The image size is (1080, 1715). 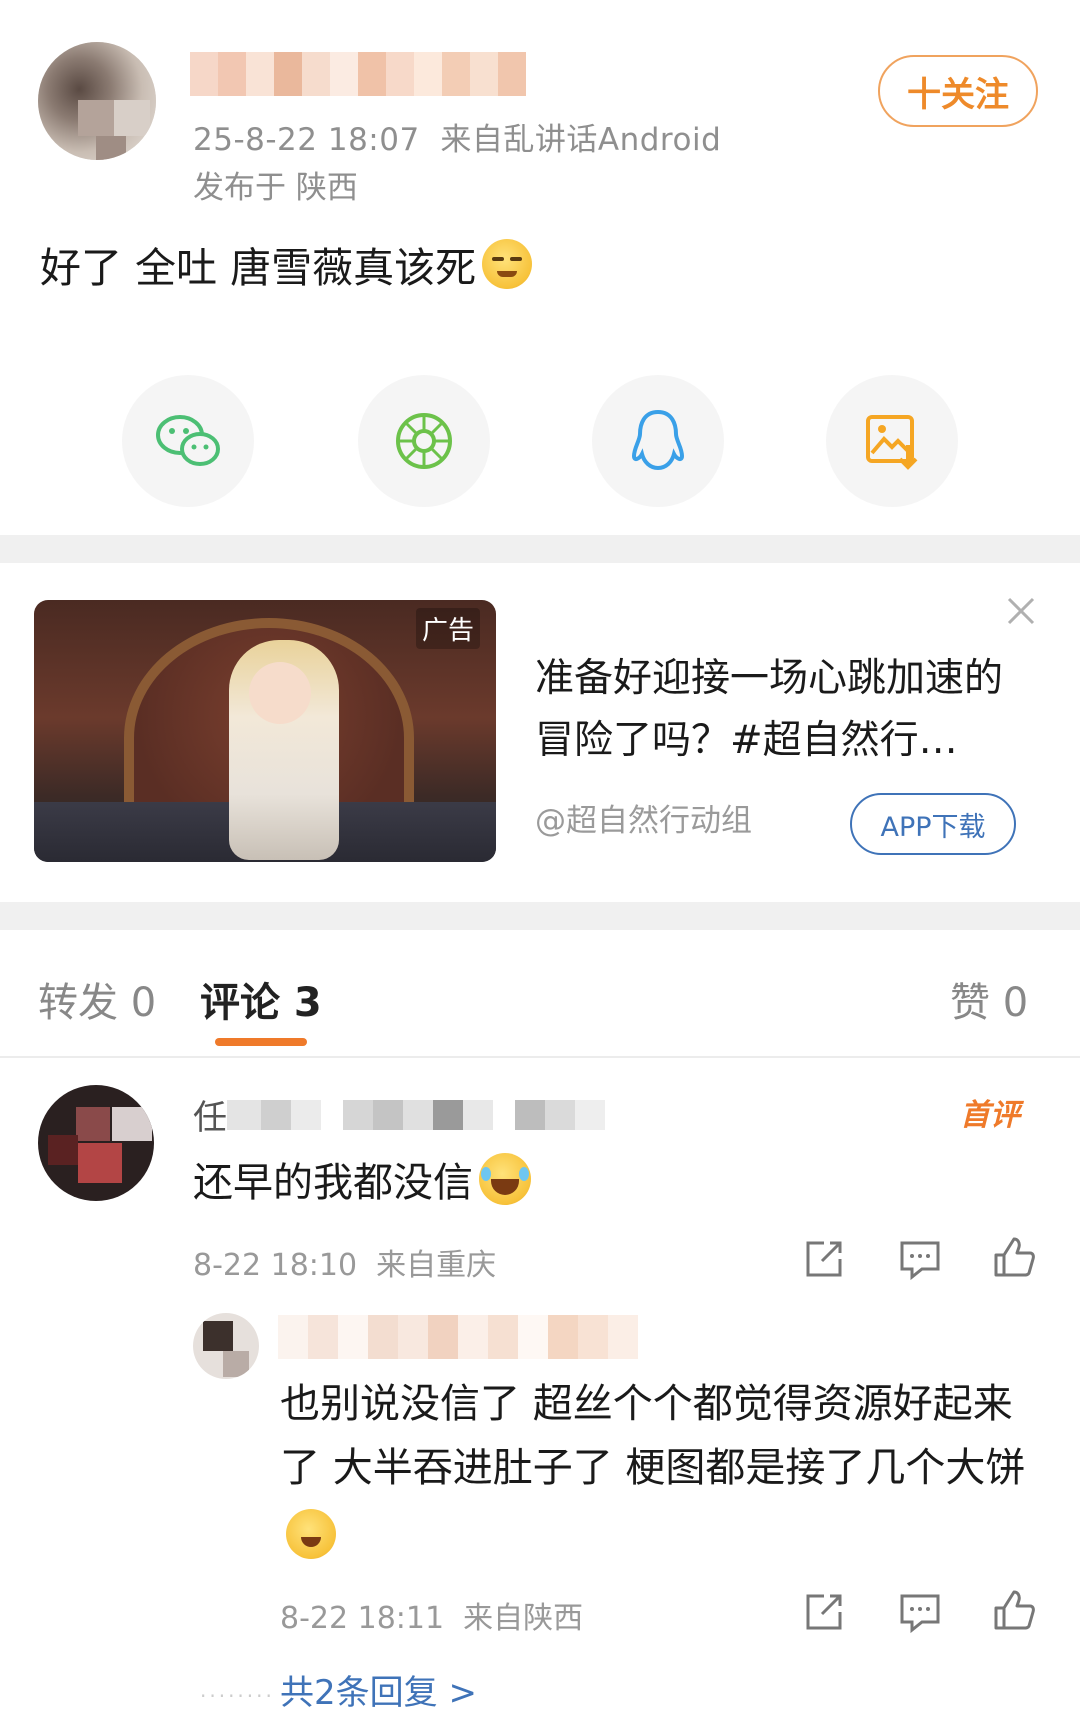 I want to click on ad-tag: 广告, so click(x=447, y=628).